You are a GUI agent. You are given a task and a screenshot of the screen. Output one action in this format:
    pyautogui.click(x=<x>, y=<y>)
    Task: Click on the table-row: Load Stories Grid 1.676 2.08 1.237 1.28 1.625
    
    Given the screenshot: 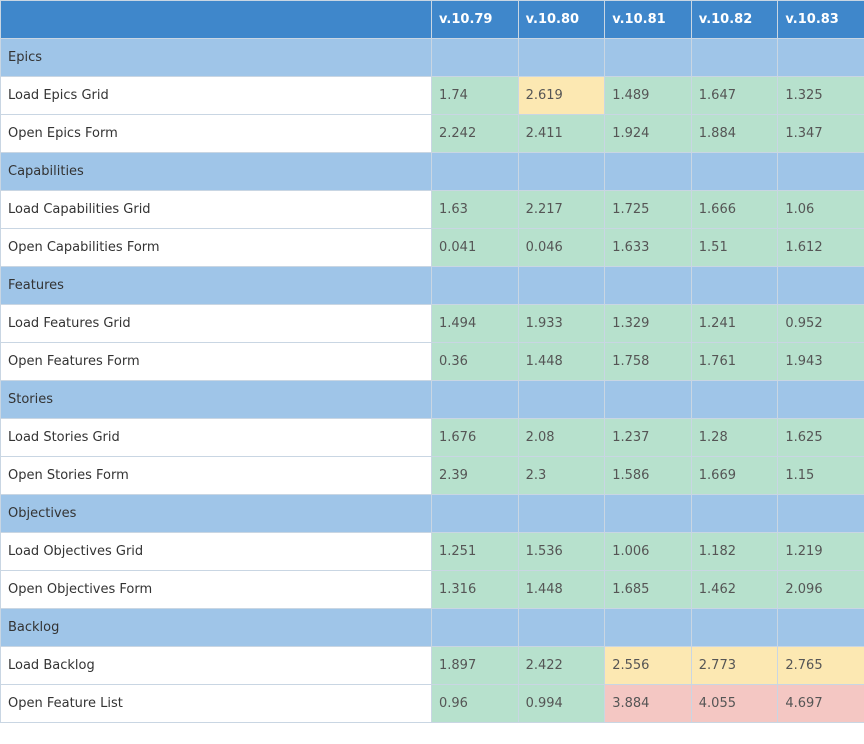 What is the action you would take?
    pyautogui.click(x=432, y=437)
    